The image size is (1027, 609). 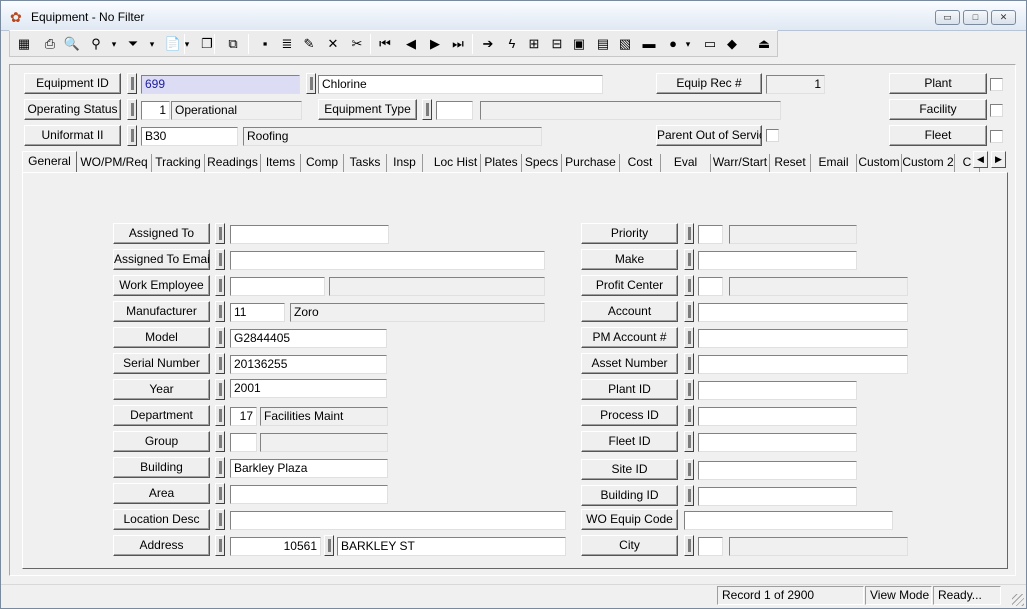 What do you see at coordinates (689, 285) in the screenshot?
I see `profit-center-grip` at bounding box center [689, 285].